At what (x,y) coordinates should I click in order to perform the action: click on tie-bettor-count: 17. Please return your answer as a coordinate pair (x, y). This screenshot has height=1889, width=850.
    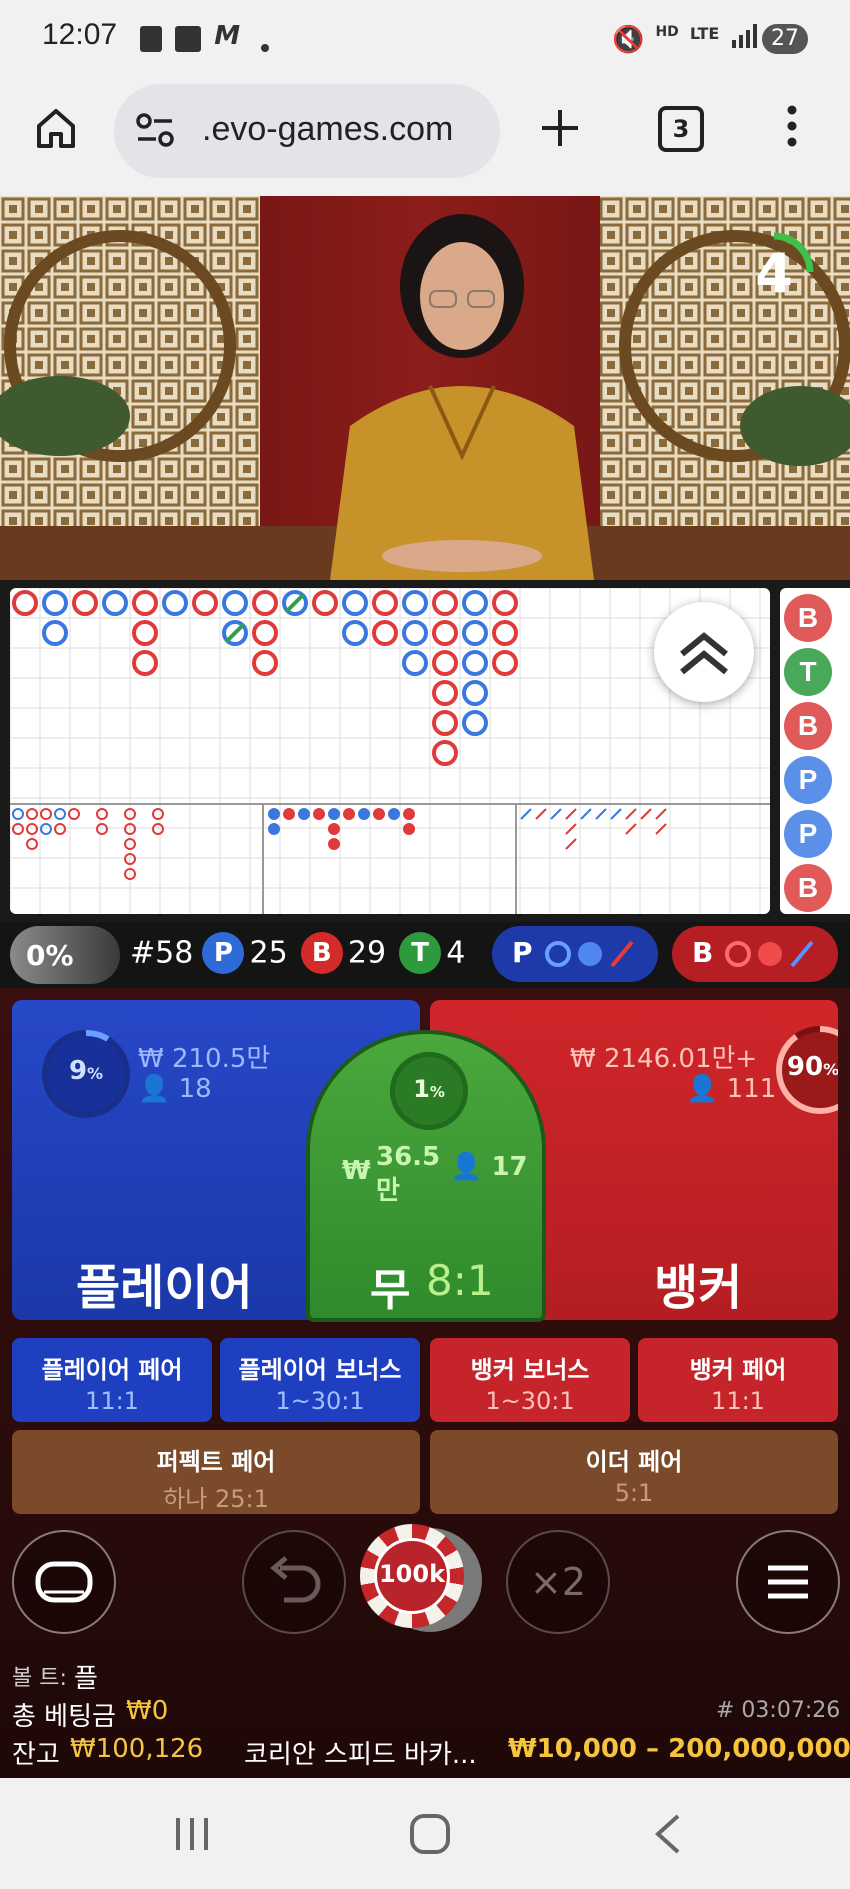
    Looking at the image, I should click on (509, 1167).